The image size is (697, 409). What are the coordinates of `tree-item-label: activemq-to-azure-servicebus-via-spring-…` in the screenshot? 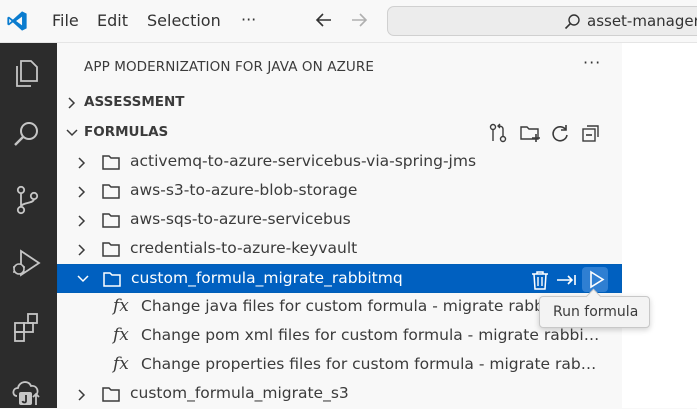 It's located at (303, 161).